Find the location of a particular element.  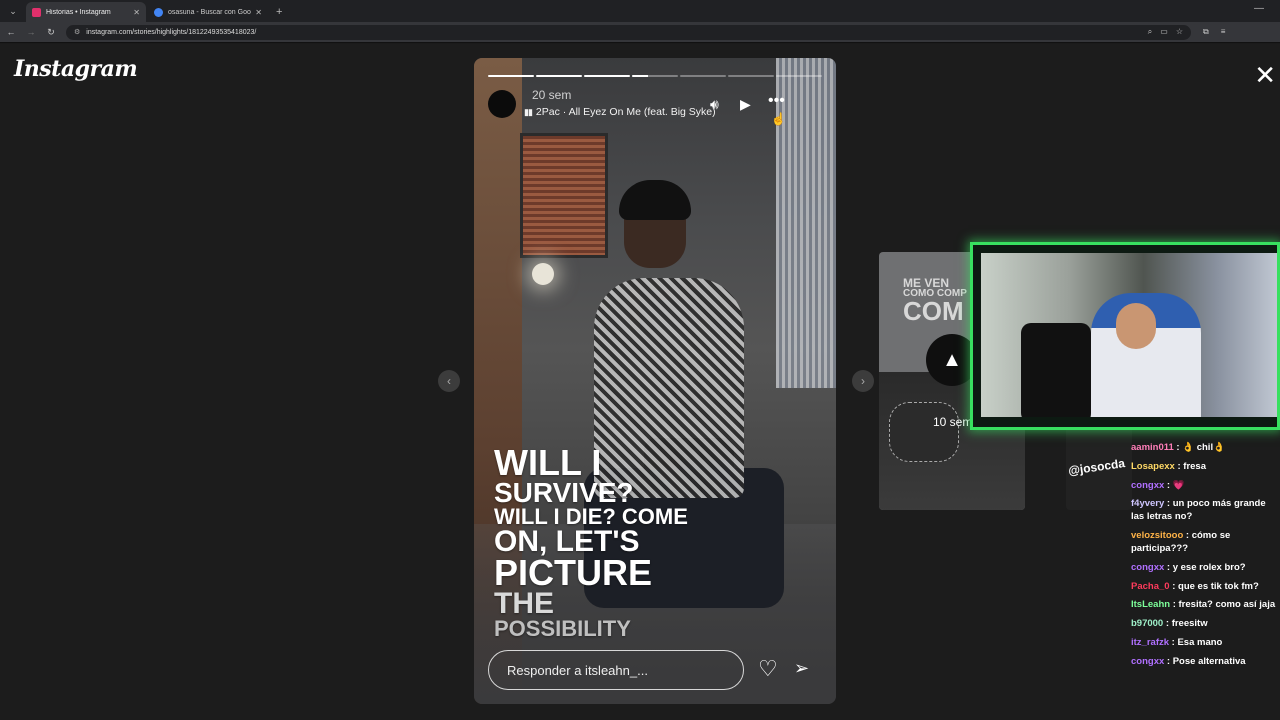

chat-message: Losapexx : fresa is located at coordinates (1205, 467).